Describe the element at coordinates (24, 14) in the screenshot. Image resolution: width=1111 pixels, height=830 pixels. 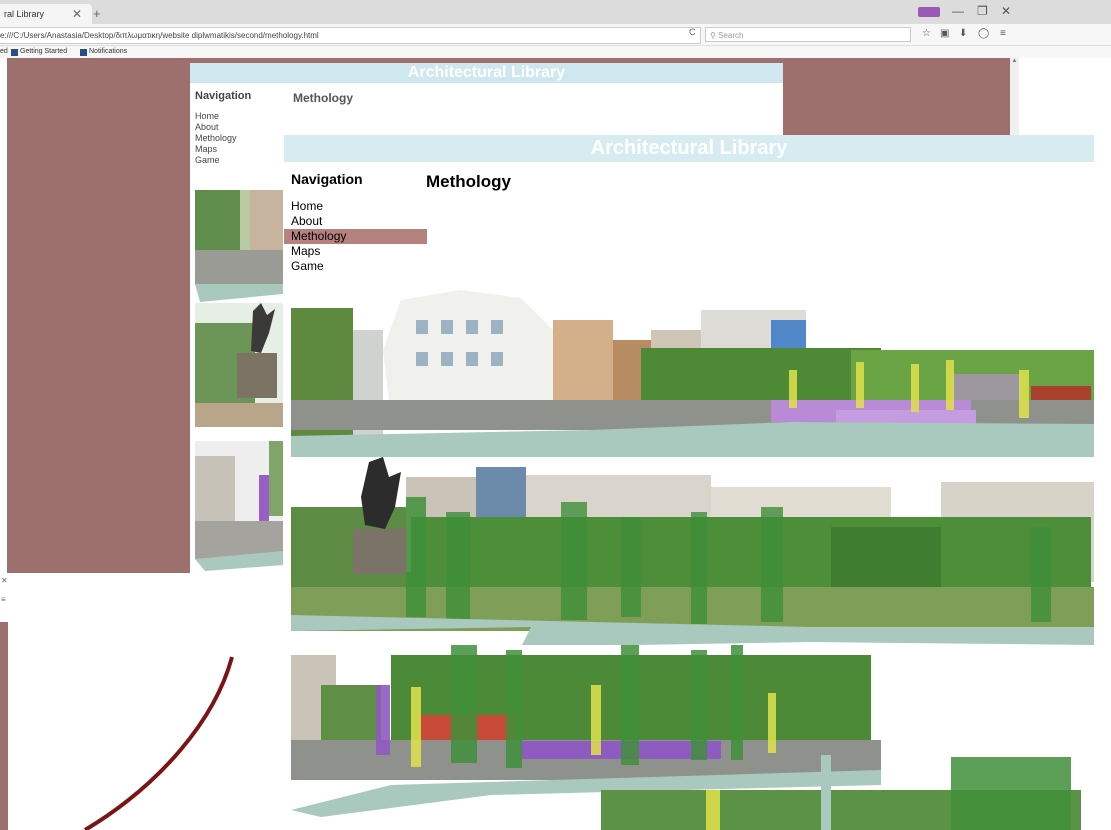
I see `tab-title: ral Library` at that location.